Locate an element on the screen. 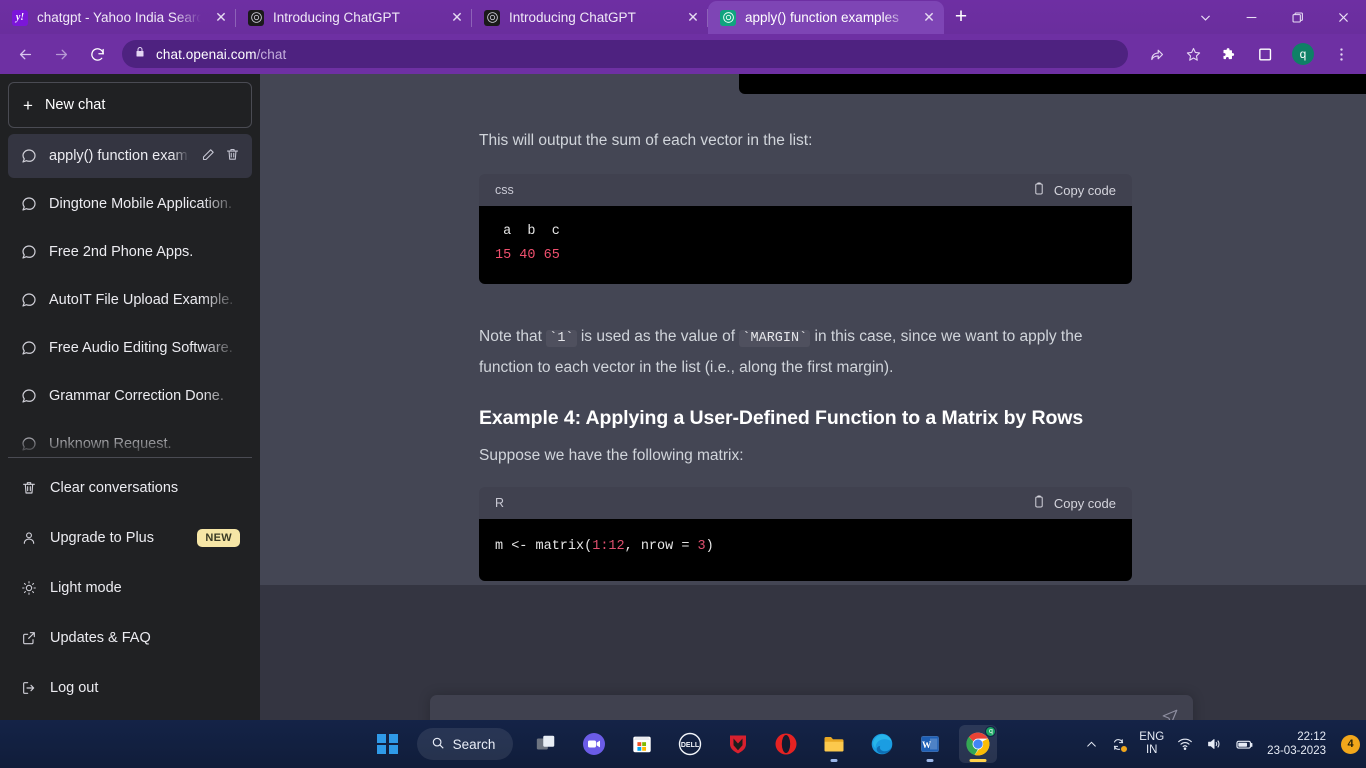 This screenshot has height=768, width=1366. sidebar-item-label: Updates & FAQ is located at coordinates (100, 638).